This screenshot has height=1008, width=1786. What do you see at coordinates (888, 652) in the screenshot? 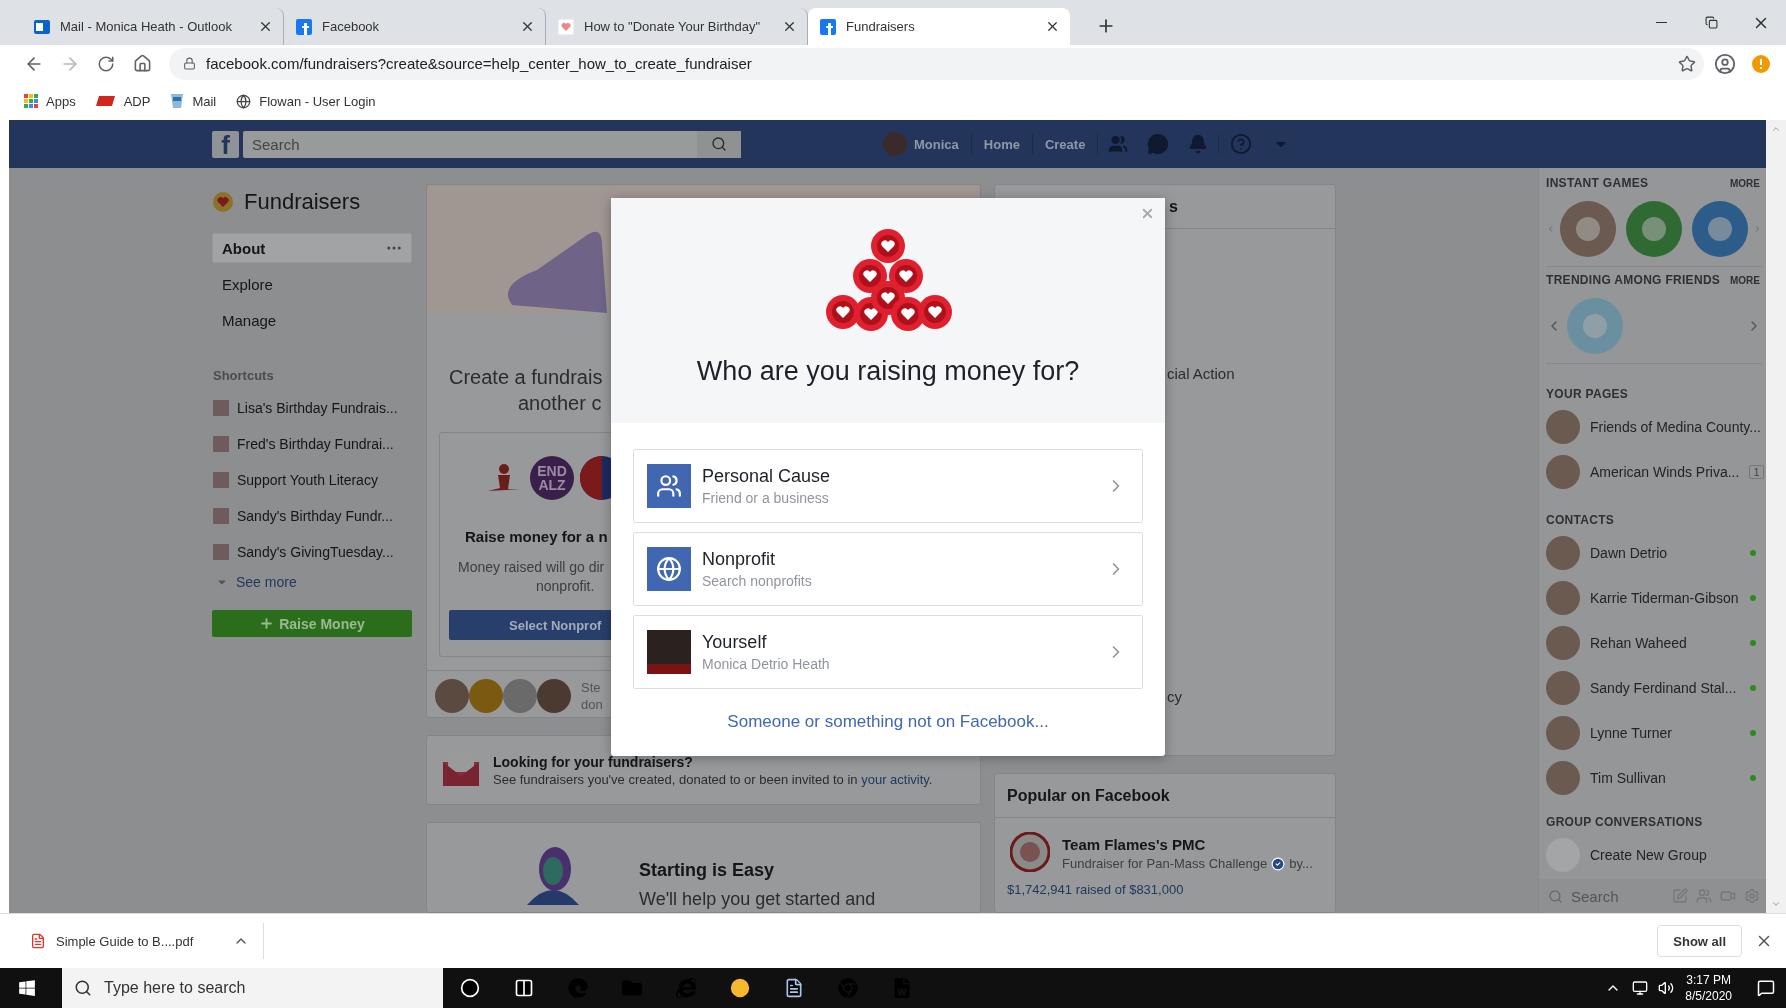
I see `option-row: Yourself Monica Detrio Heath` at bounding box center [888, 652].